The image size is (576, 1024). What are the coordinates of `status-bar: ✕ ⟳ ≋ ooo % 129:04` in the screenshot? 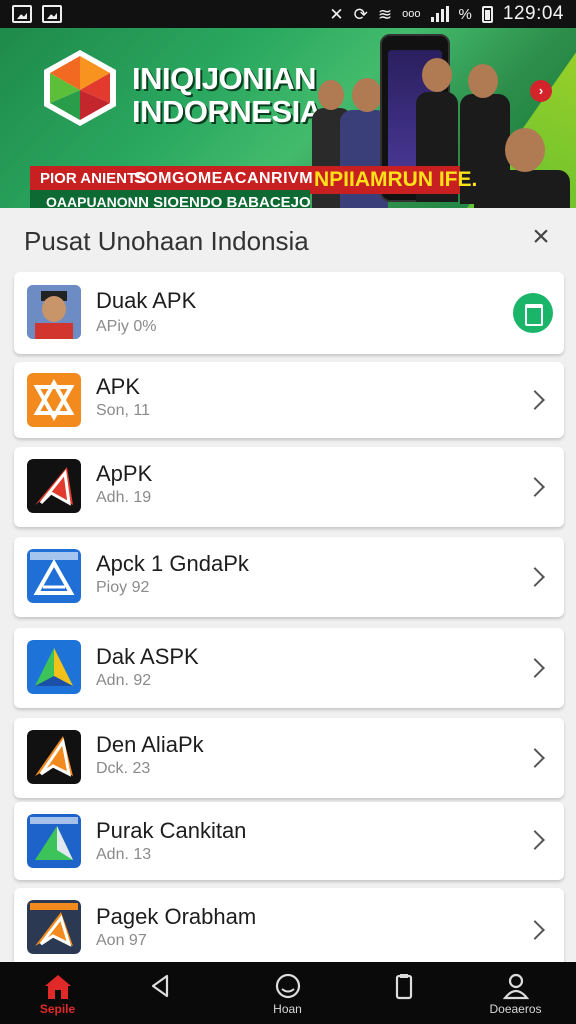 It's located at (288, 14).